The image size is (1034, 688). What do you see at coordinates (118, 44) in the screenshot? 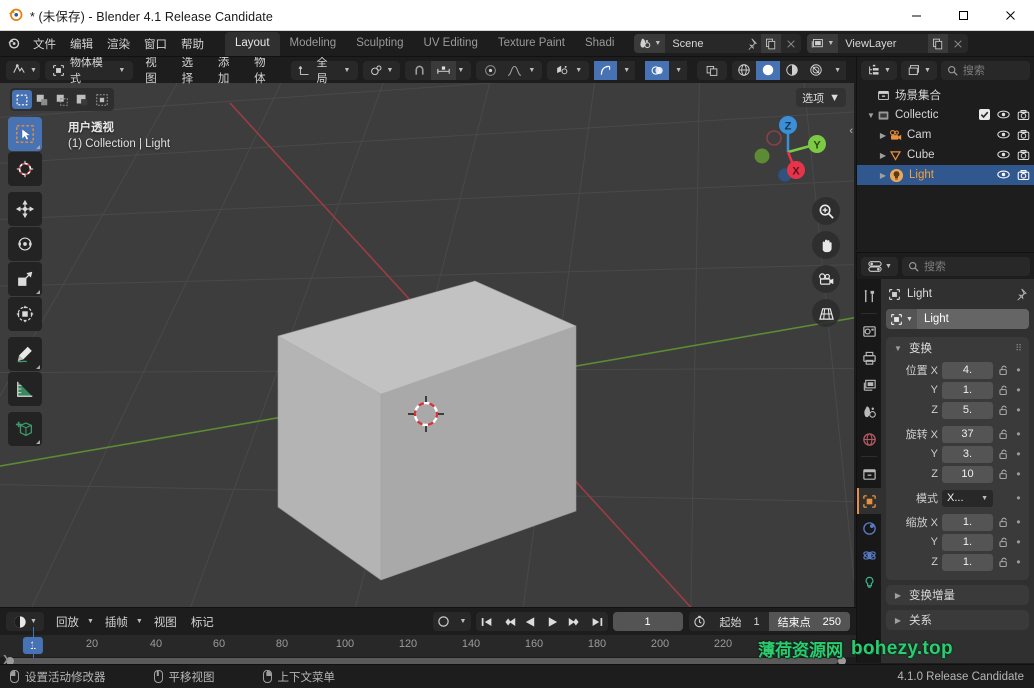
I see `menu-render: 渲染` at bounding box center [118, 44].